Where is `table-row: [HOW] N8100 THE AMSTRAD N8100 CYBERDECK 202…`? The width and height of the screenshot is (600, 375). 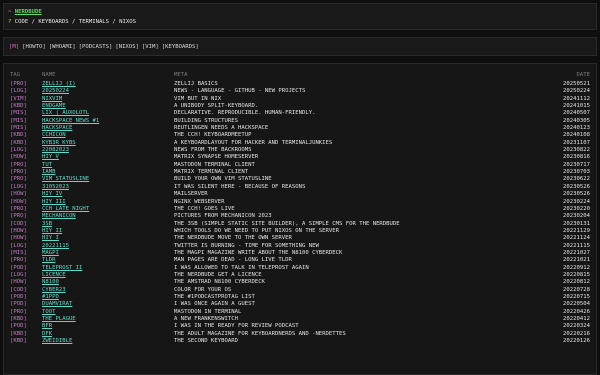
table-row: [HOW] N8100 THE AMSTRAD N8100 CYBERDECK 202… is located at coordinates (300, 283).